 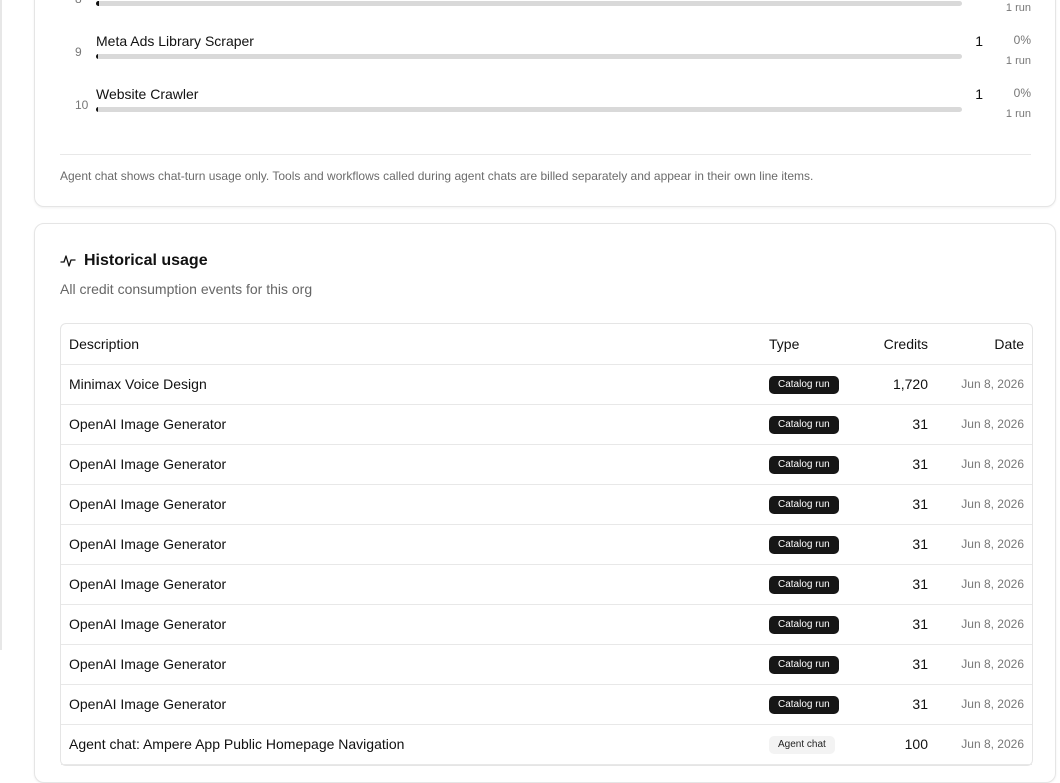 I want to click on usage-tool-name: Website Crawler, so click(x=147, y=94).